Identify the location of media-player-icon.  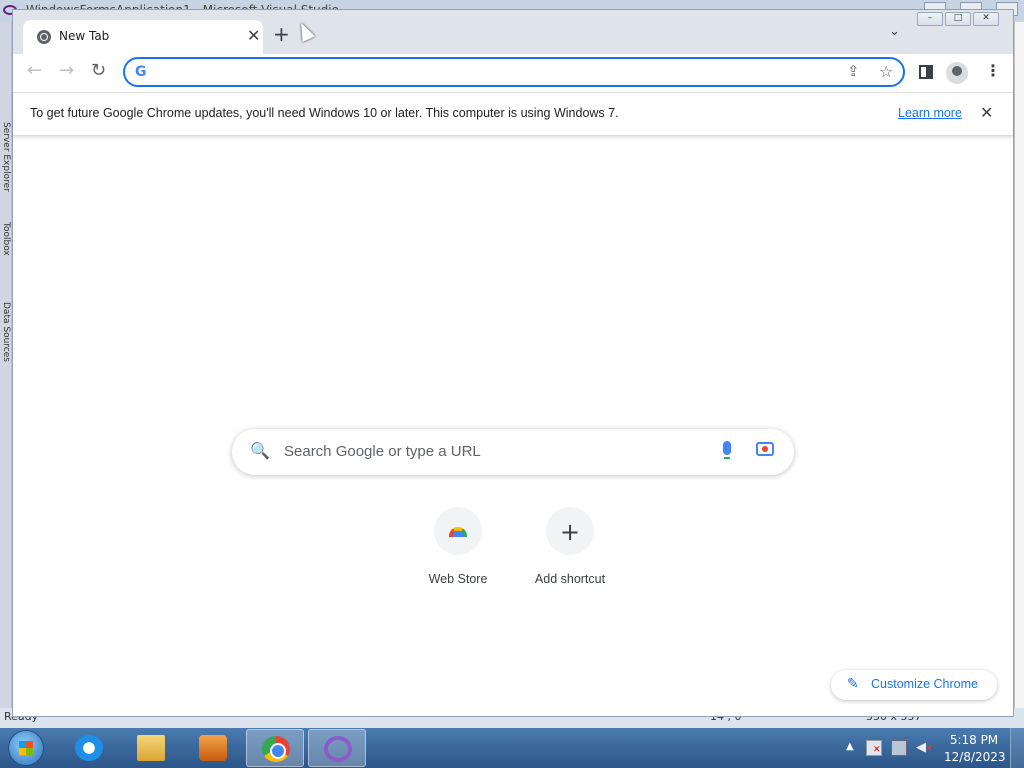
(213, 748).